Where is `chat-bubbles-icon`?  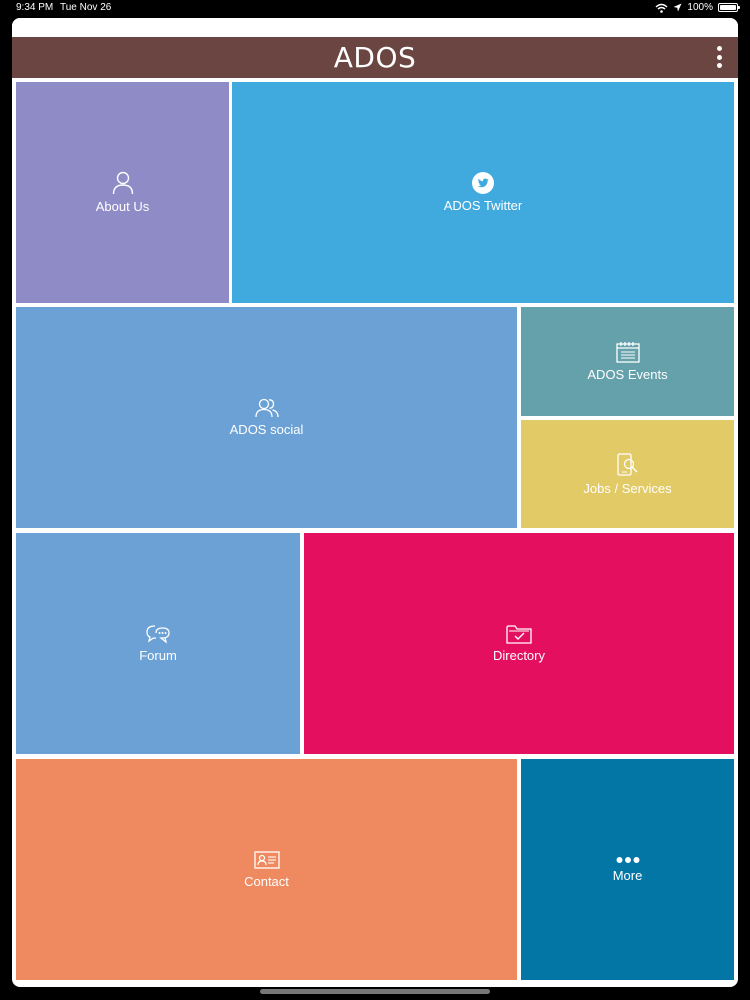 chat-bubbles-icon is located at coordinates (158, 634).